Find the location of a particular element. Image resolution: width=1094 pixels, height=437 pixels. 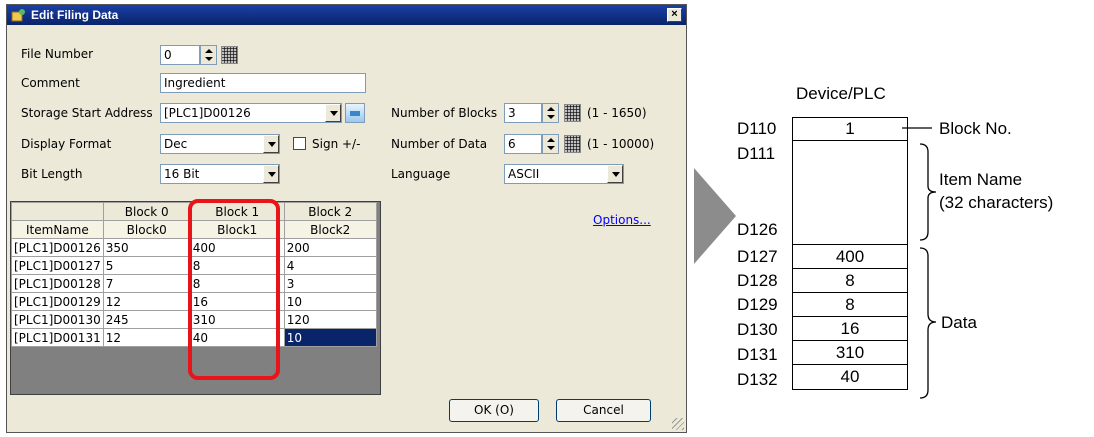

data-brace is located at coordinates (928, 323).